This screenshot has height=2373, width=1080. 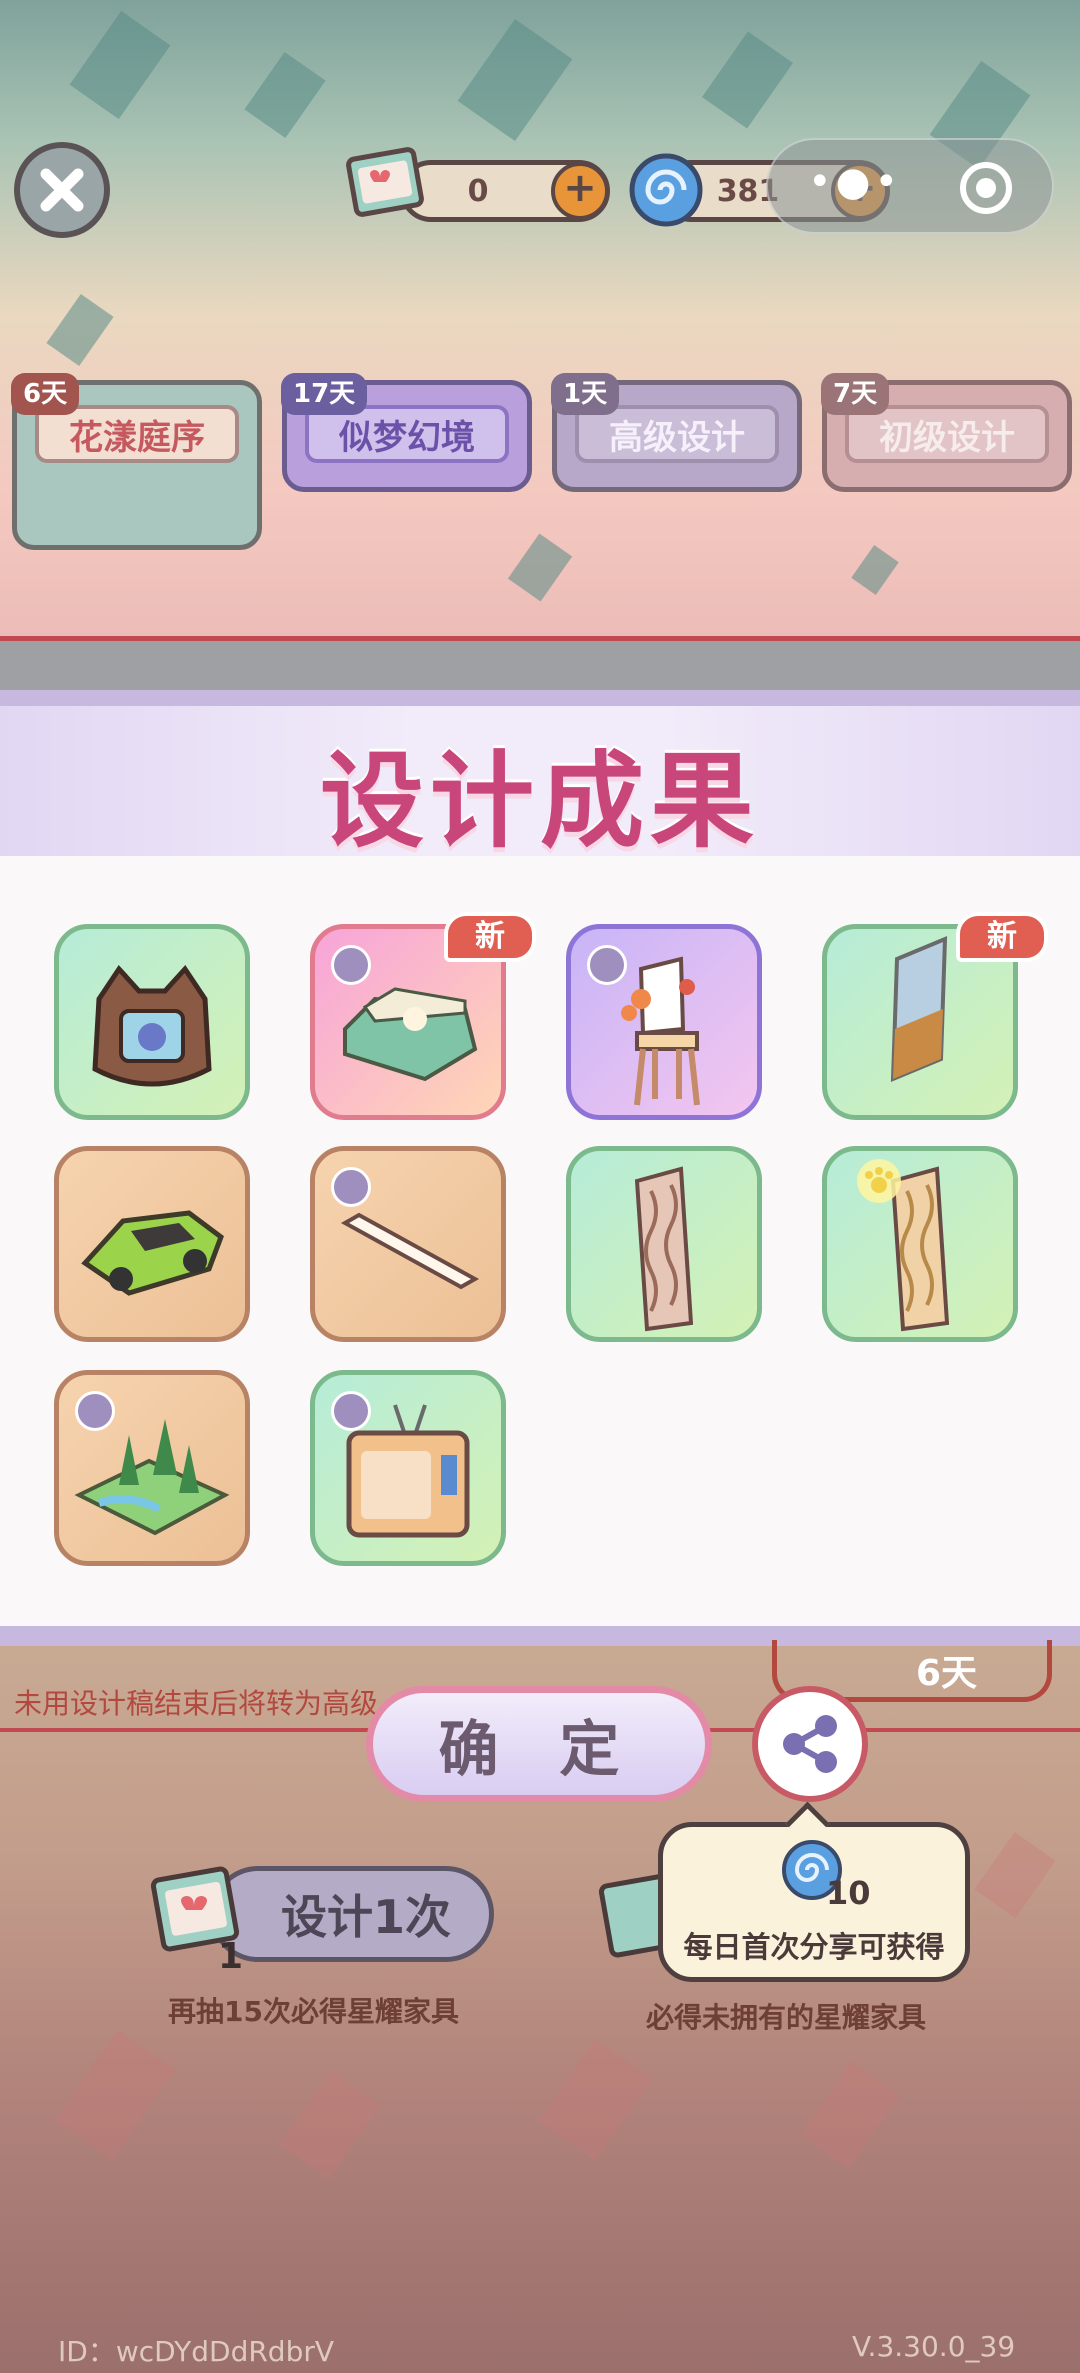 What do you see at coordinates (855, 182) in the screenshot?
I see `more-menu-icon: •●•` at bounding box center [855, 182].